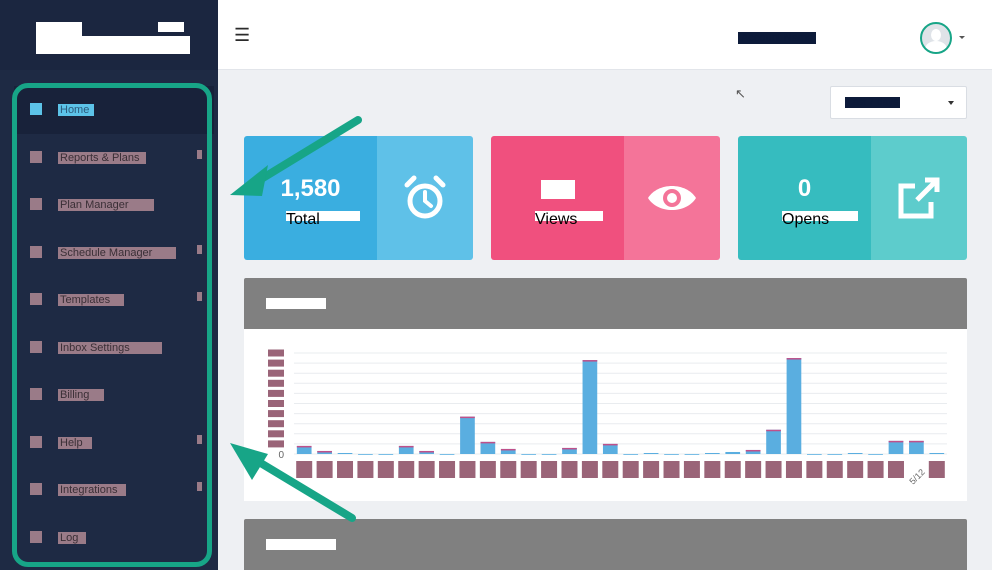  I want to click on stat-card-main: 0 Opens, so click(804, 198).